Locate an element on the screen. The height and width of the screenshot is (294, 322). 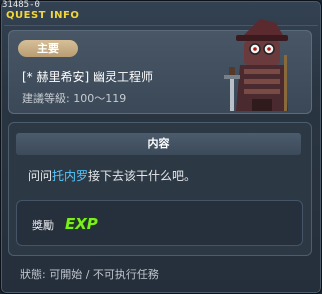
description-suffix: 接下去该干什么吧。 is located at coordinates (142, 176).